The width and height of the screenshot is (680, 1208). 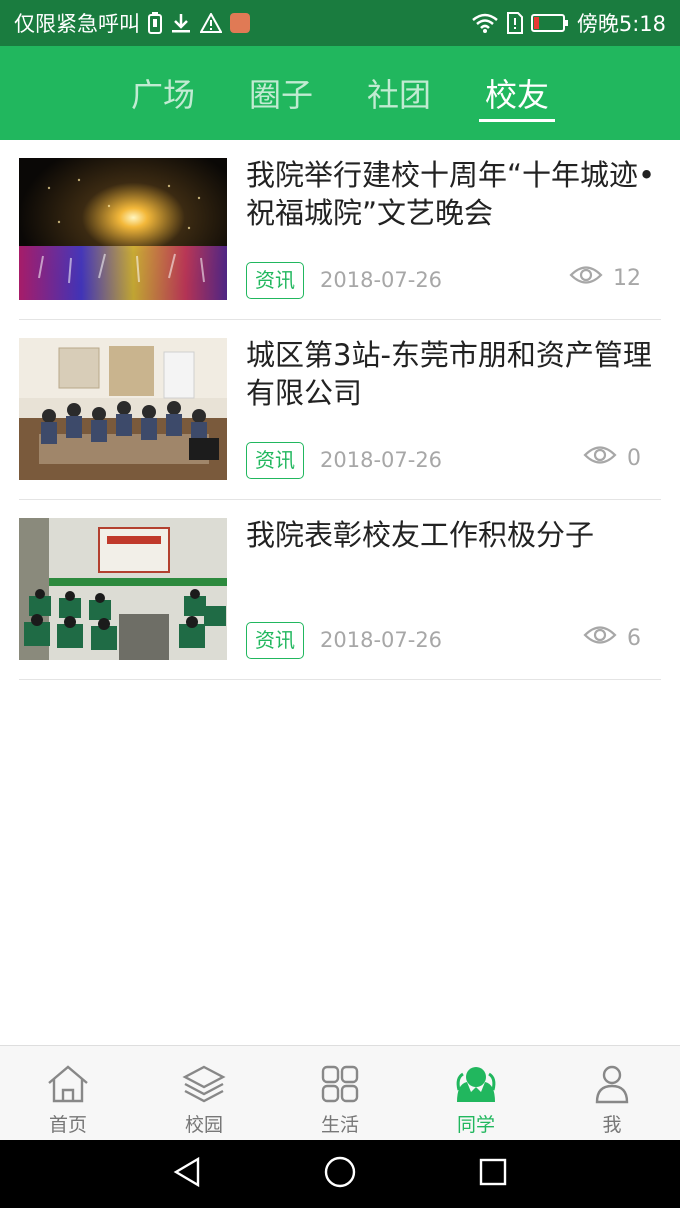 What do you see at coordinates (485, 23) in the screenshot?
I see `wifi-icon` at bounding box center [485, 23].